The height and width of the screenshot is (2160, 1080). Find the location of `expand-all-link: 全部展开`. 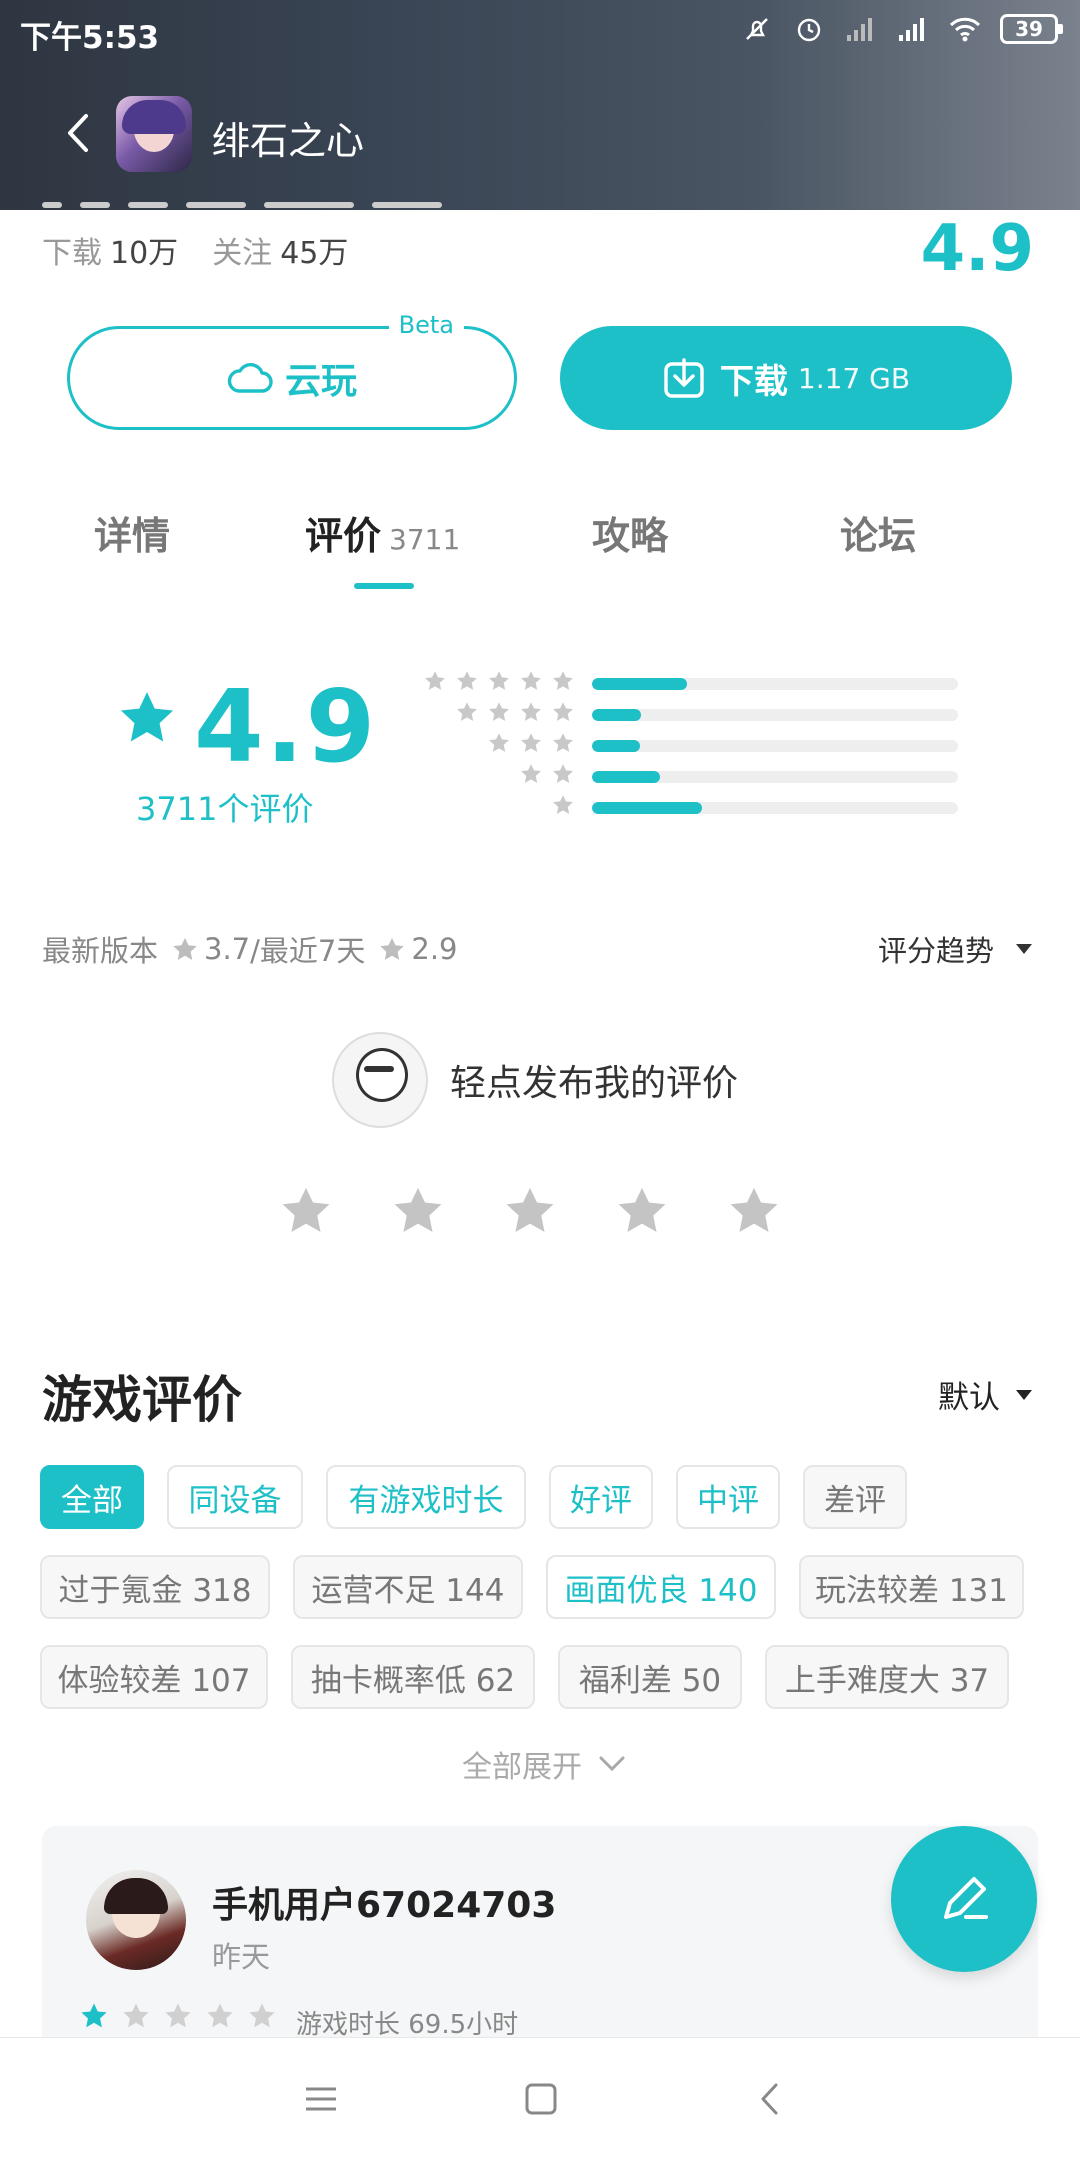

expand-all-link: 全部展开 is located at coordinates (544, 1764).